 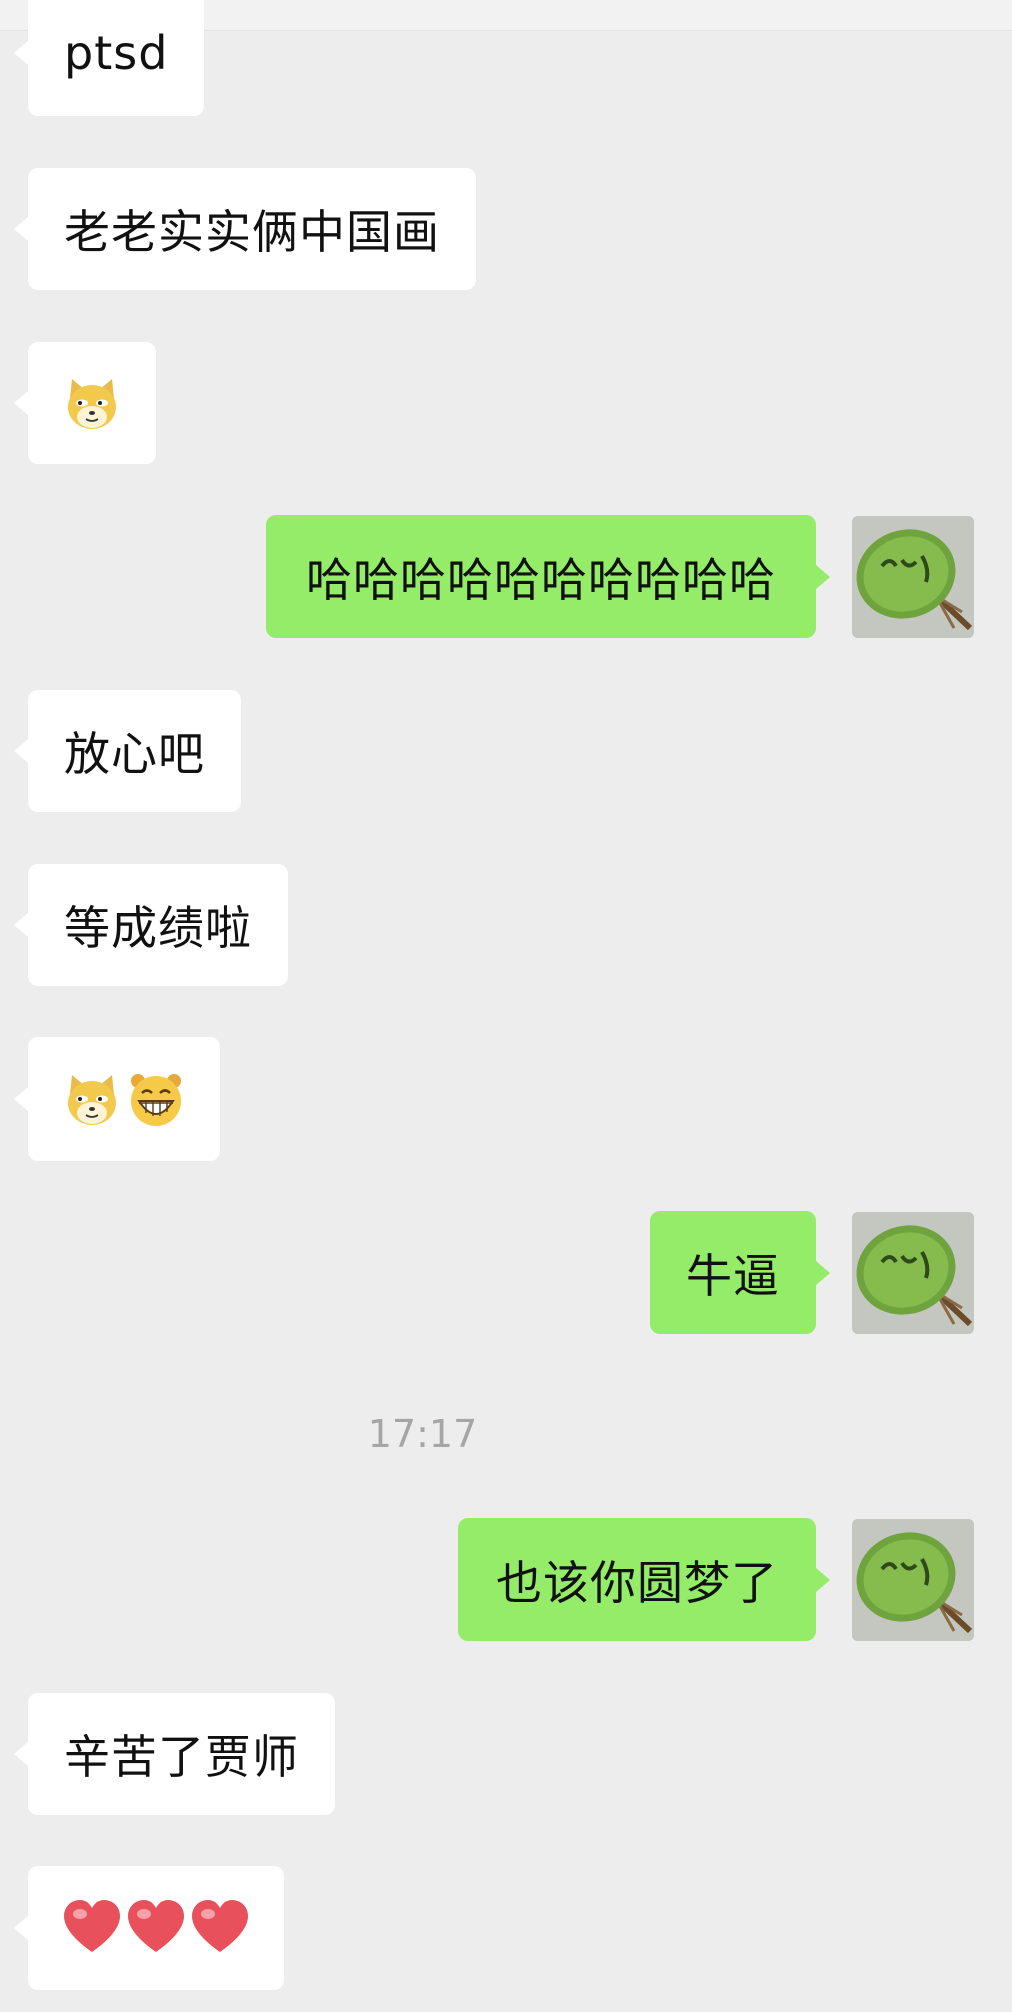 I want to click on timestamp: 17:17, so click(x=422, y=1434).